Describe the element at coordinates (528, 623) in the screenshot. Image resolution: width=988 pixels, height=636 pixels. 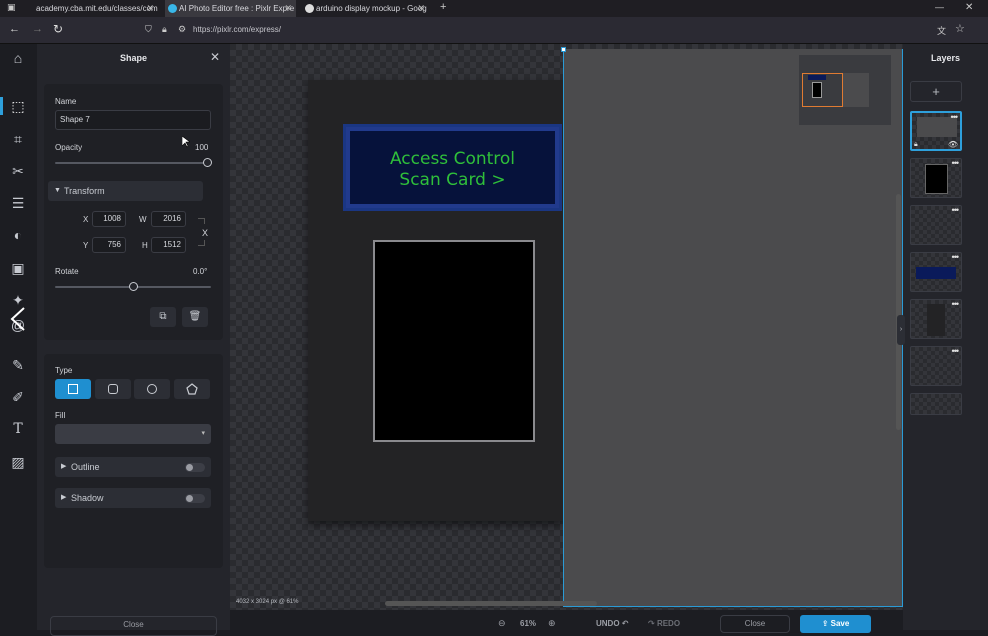
I see `zoom-value: 61%` at that location.